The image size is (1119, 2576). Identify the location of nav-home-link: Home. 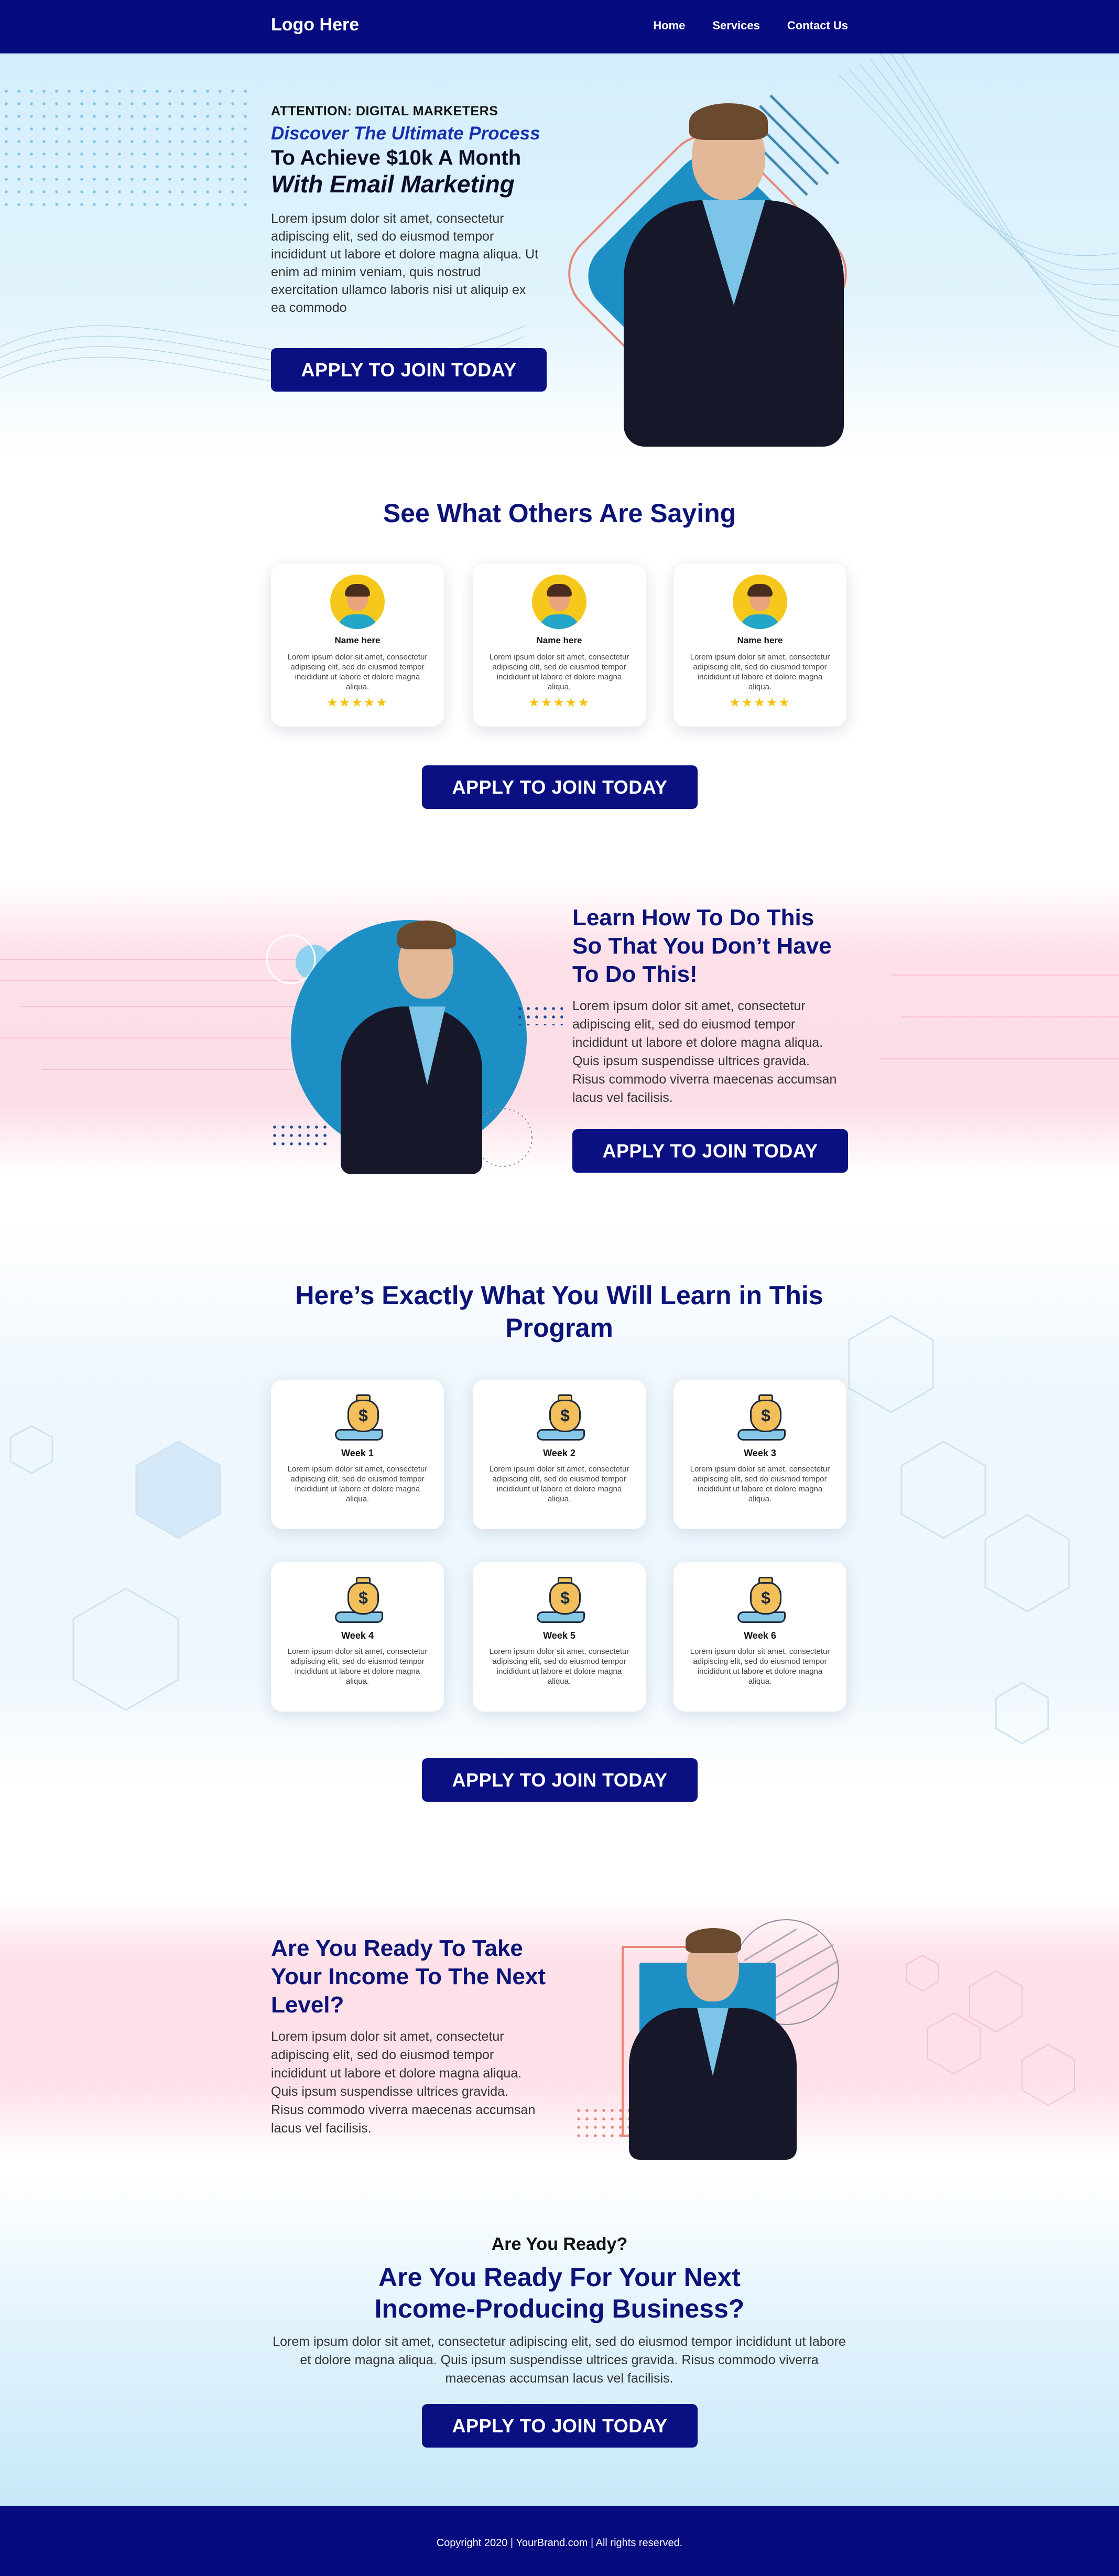
(669, 26).